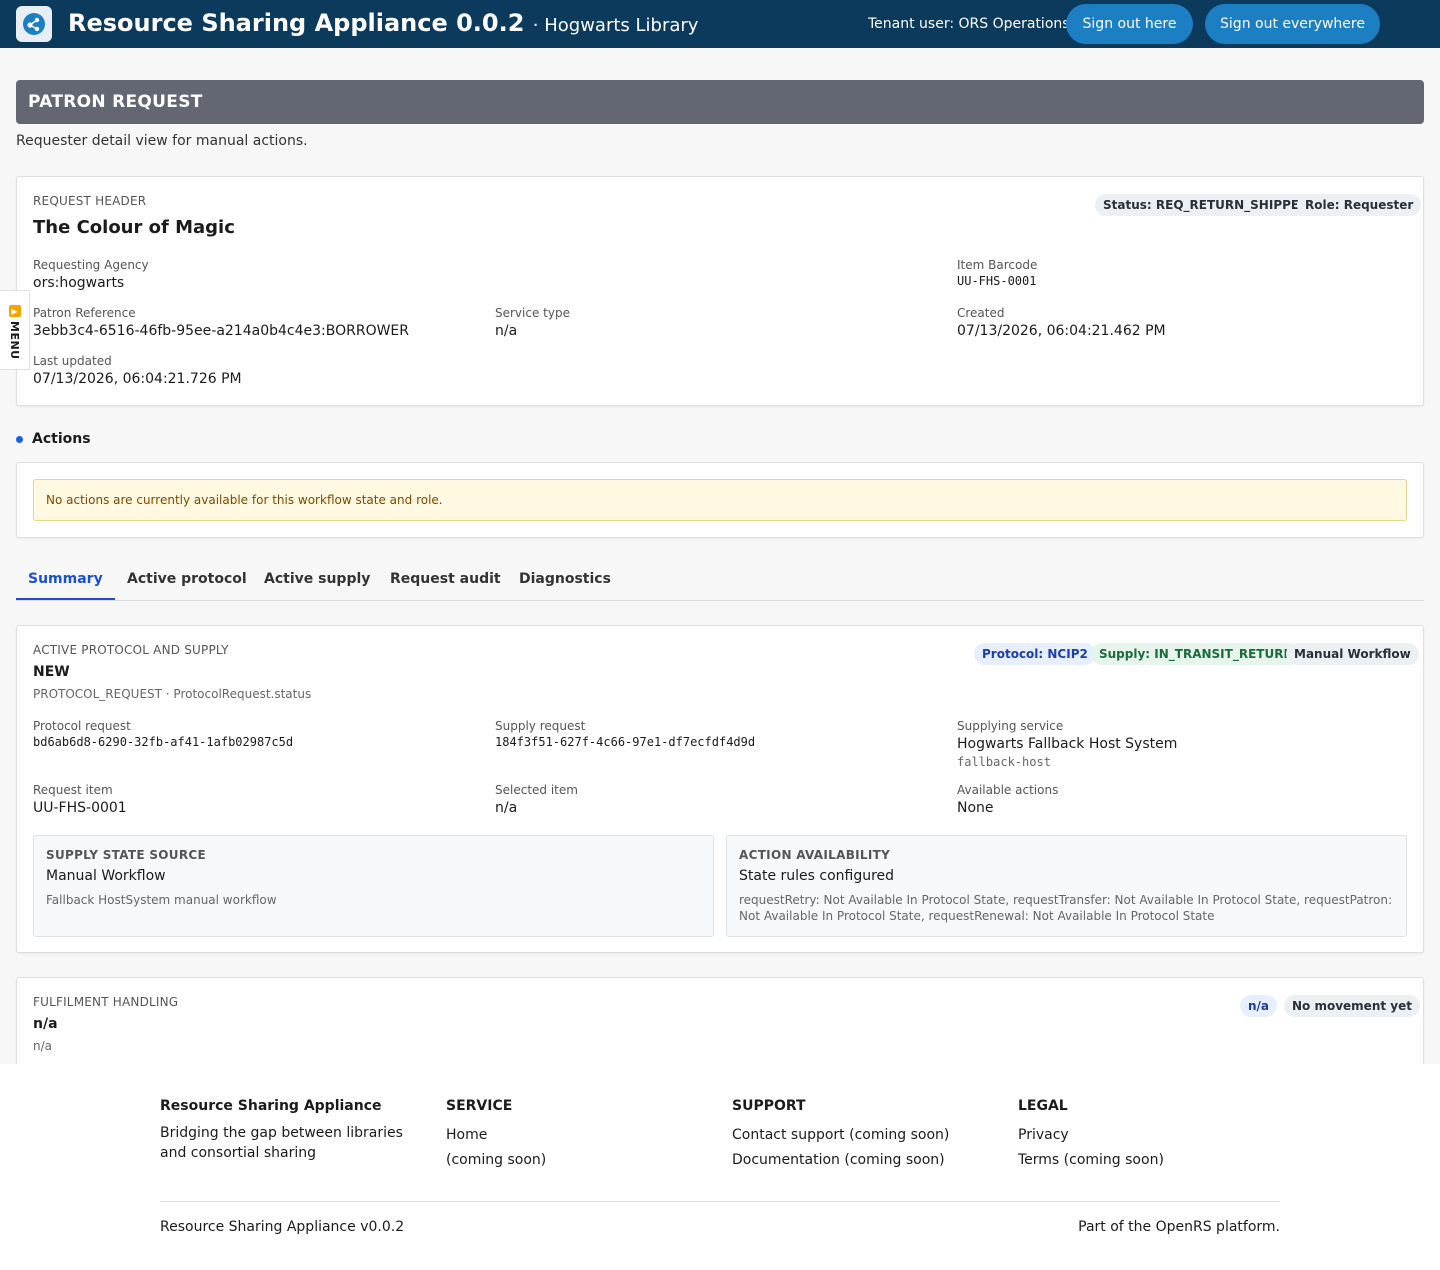  I want to click on app-subtitle: · Hogwarts Library, so click(615, 25).